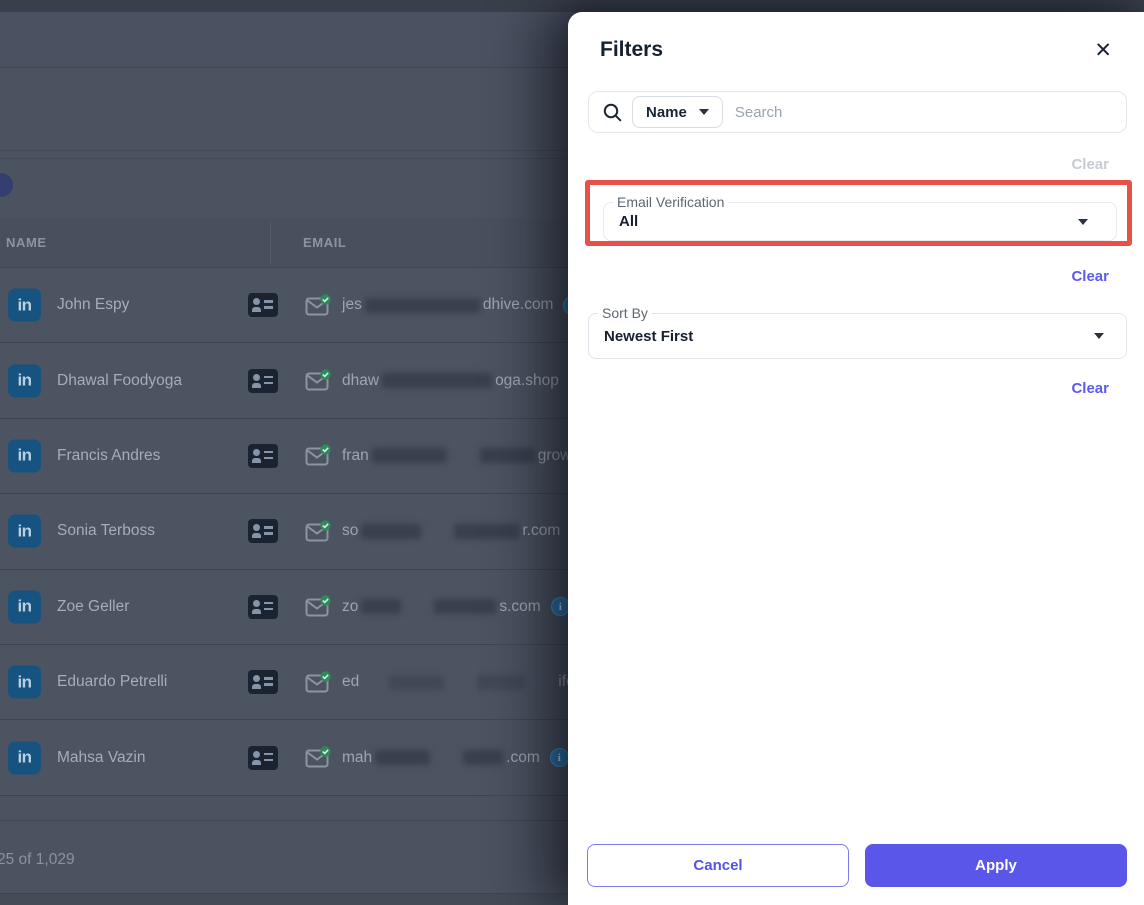 This screenshot has height=905, width=1144. Describe the element at coordinates (352, 305) in the screenshot. I see `email-prefix: jes` at that location.